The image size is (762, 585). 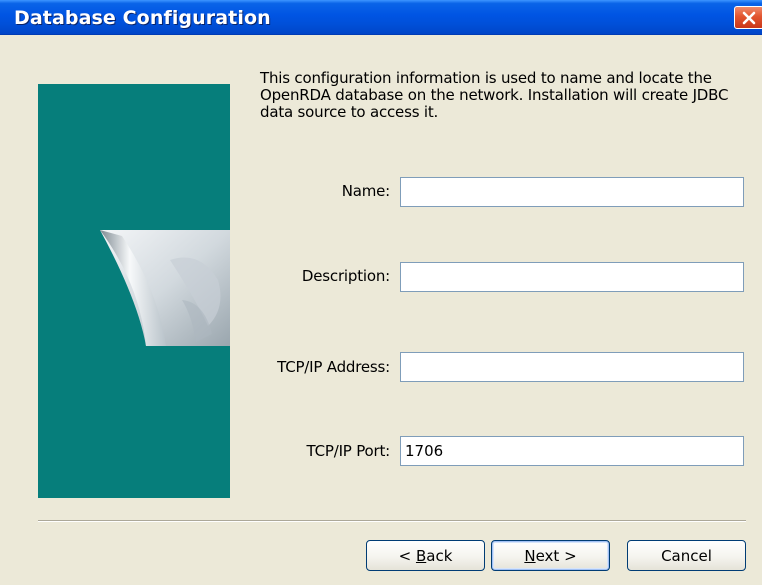 I want to click on name-input, so click(x=572, y=192).